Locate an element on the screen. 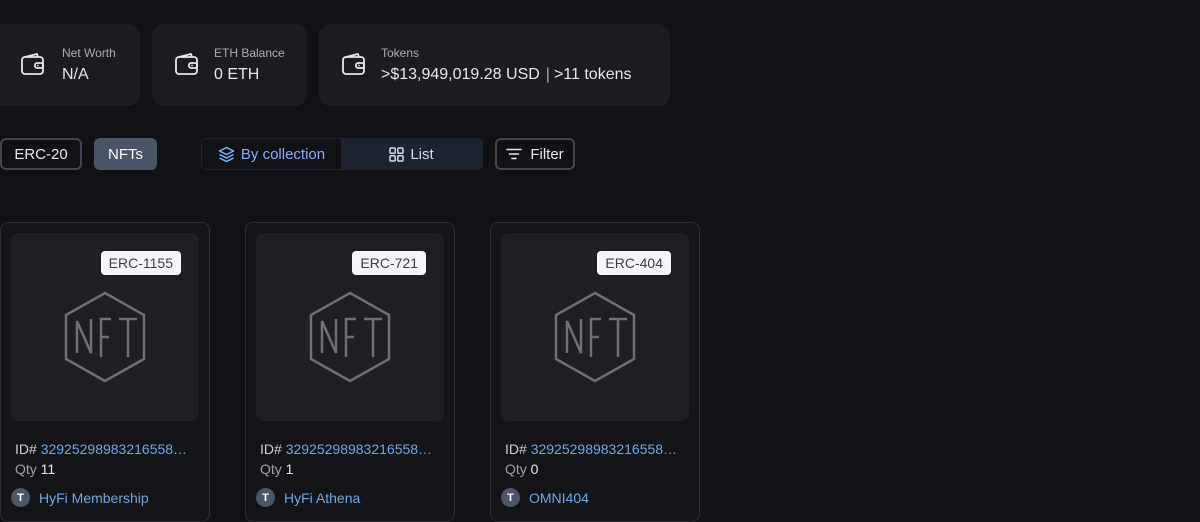 This screenshot has width=1200, height=522. qty-value: 1 is located at coordinates (289, 469).